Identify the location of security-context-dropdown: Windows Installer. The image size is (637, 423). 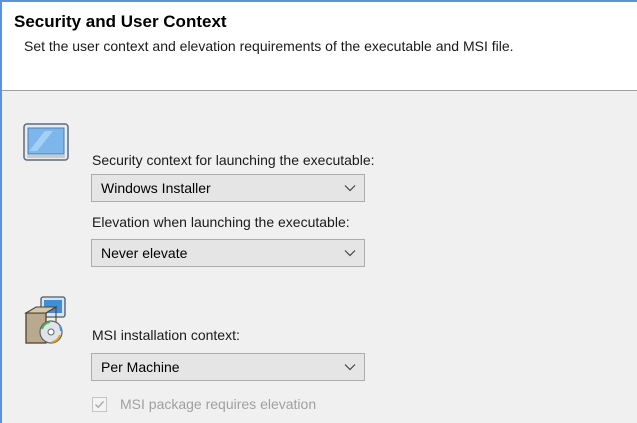
(228, 188).